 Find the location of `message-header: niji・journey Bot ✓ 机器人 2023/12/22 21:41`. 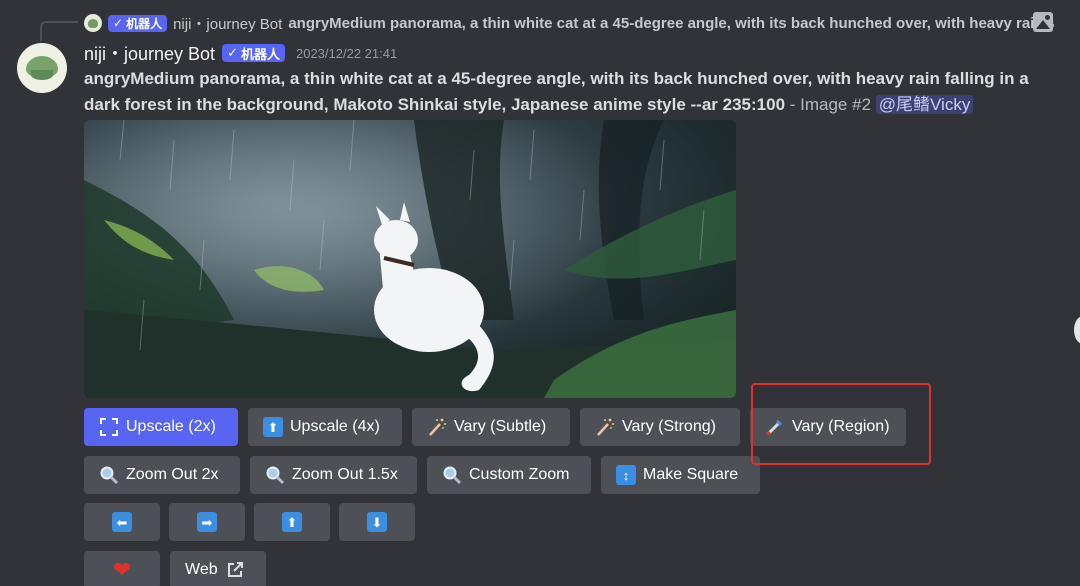

message-header: niji・journey Bot ✓ 机器人 2023/12/22 21:41 is located at coordinates (240, 53).